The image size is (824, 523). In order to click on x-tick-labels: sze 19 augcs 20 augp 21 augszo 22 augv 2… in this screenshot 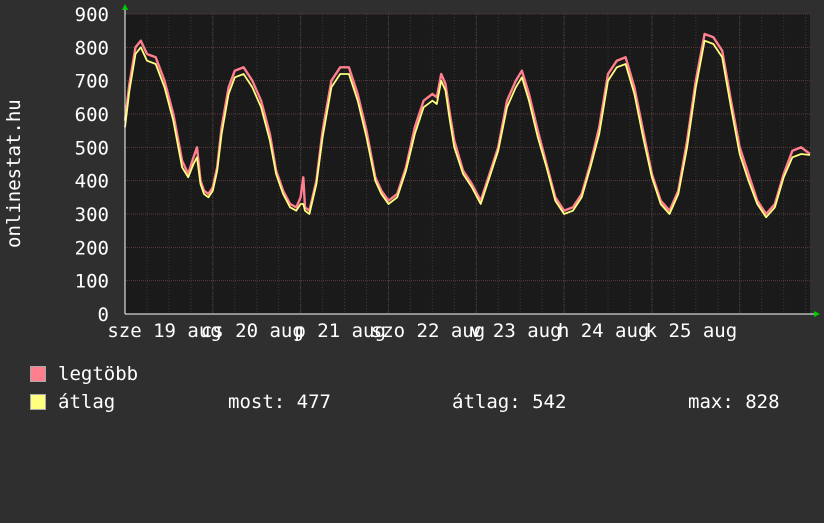, I will do `click(422, 331)`.